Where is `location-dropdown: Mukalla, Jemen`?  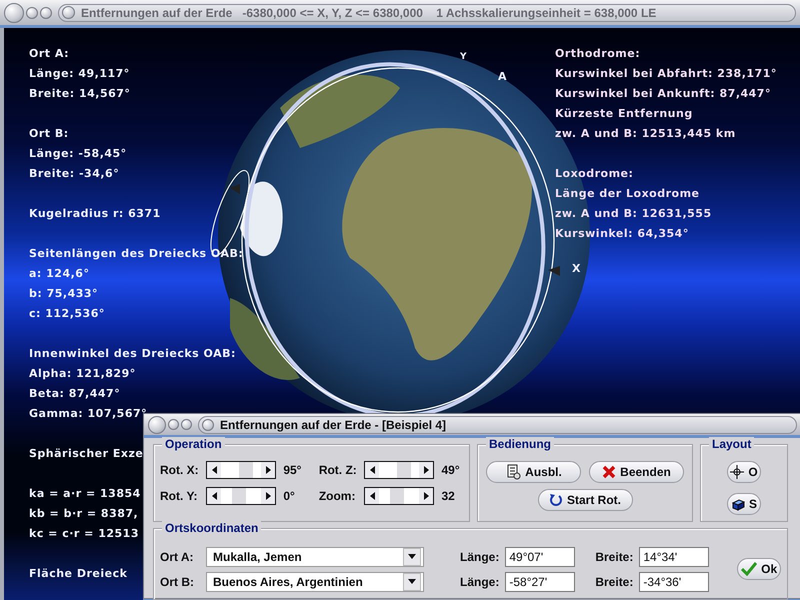 location-dropdown: Mukalla, Jemen is located at coordinates (315, 556).